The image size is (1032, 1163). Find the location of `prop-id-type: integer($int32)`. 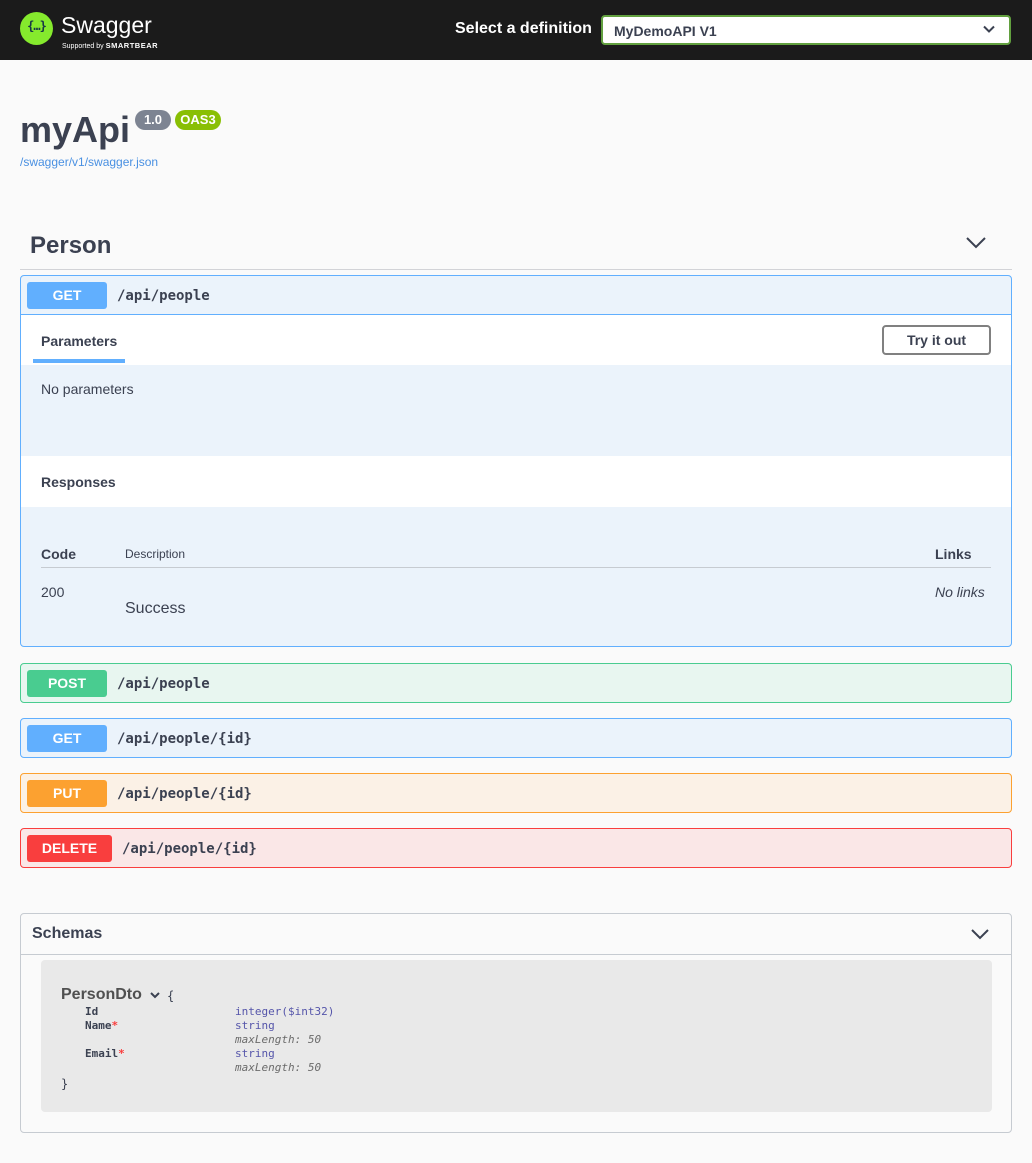

prop-id-type: integer($int32) is located at coordinates (285, 1011).